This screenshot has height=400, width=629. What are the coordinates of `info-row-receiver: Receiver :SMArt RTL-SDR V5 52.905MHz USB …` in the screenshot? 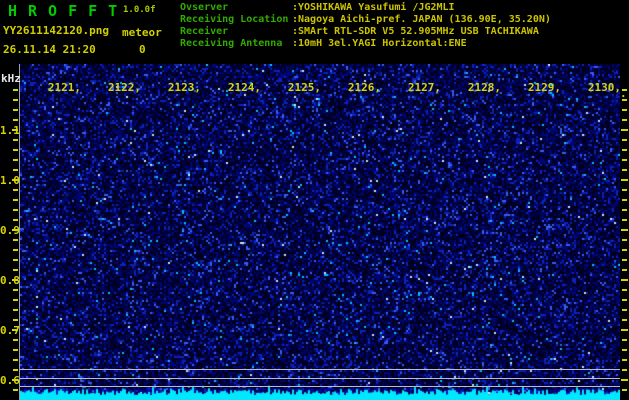 It's located at (403, 32).